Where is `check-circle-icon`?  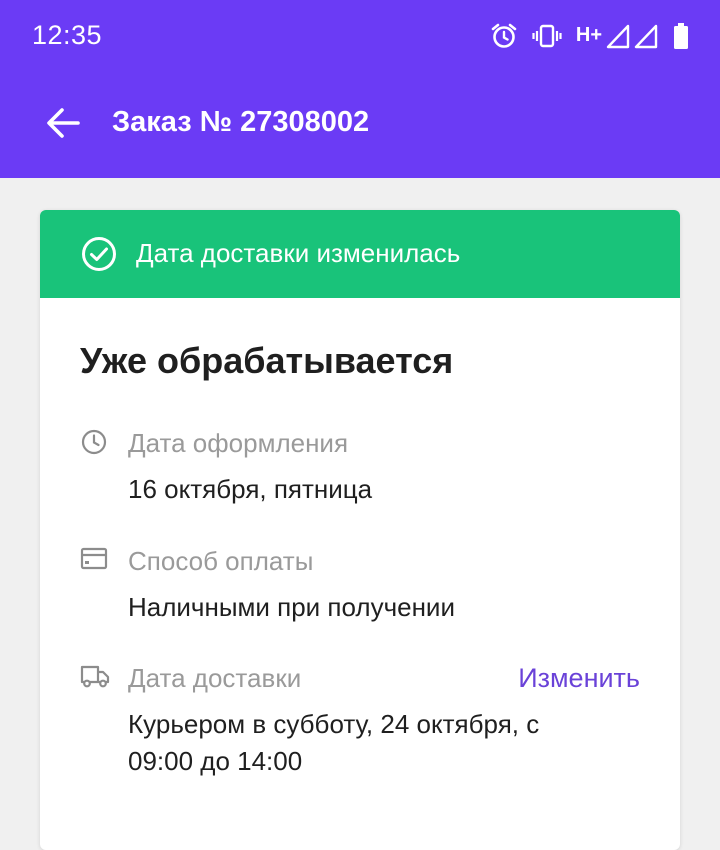
check-circle-icon is located at coordinates (99, 256).